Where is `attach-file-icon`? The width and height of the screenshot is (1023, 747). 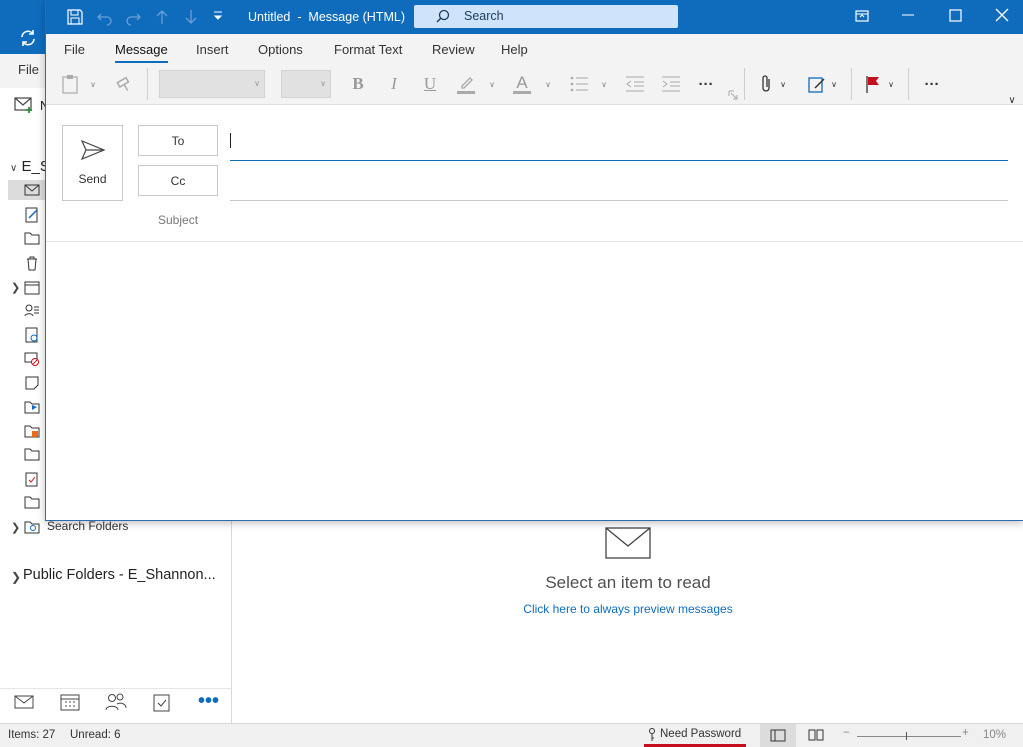 attach-file-icon is located at coordinates (766, 84).